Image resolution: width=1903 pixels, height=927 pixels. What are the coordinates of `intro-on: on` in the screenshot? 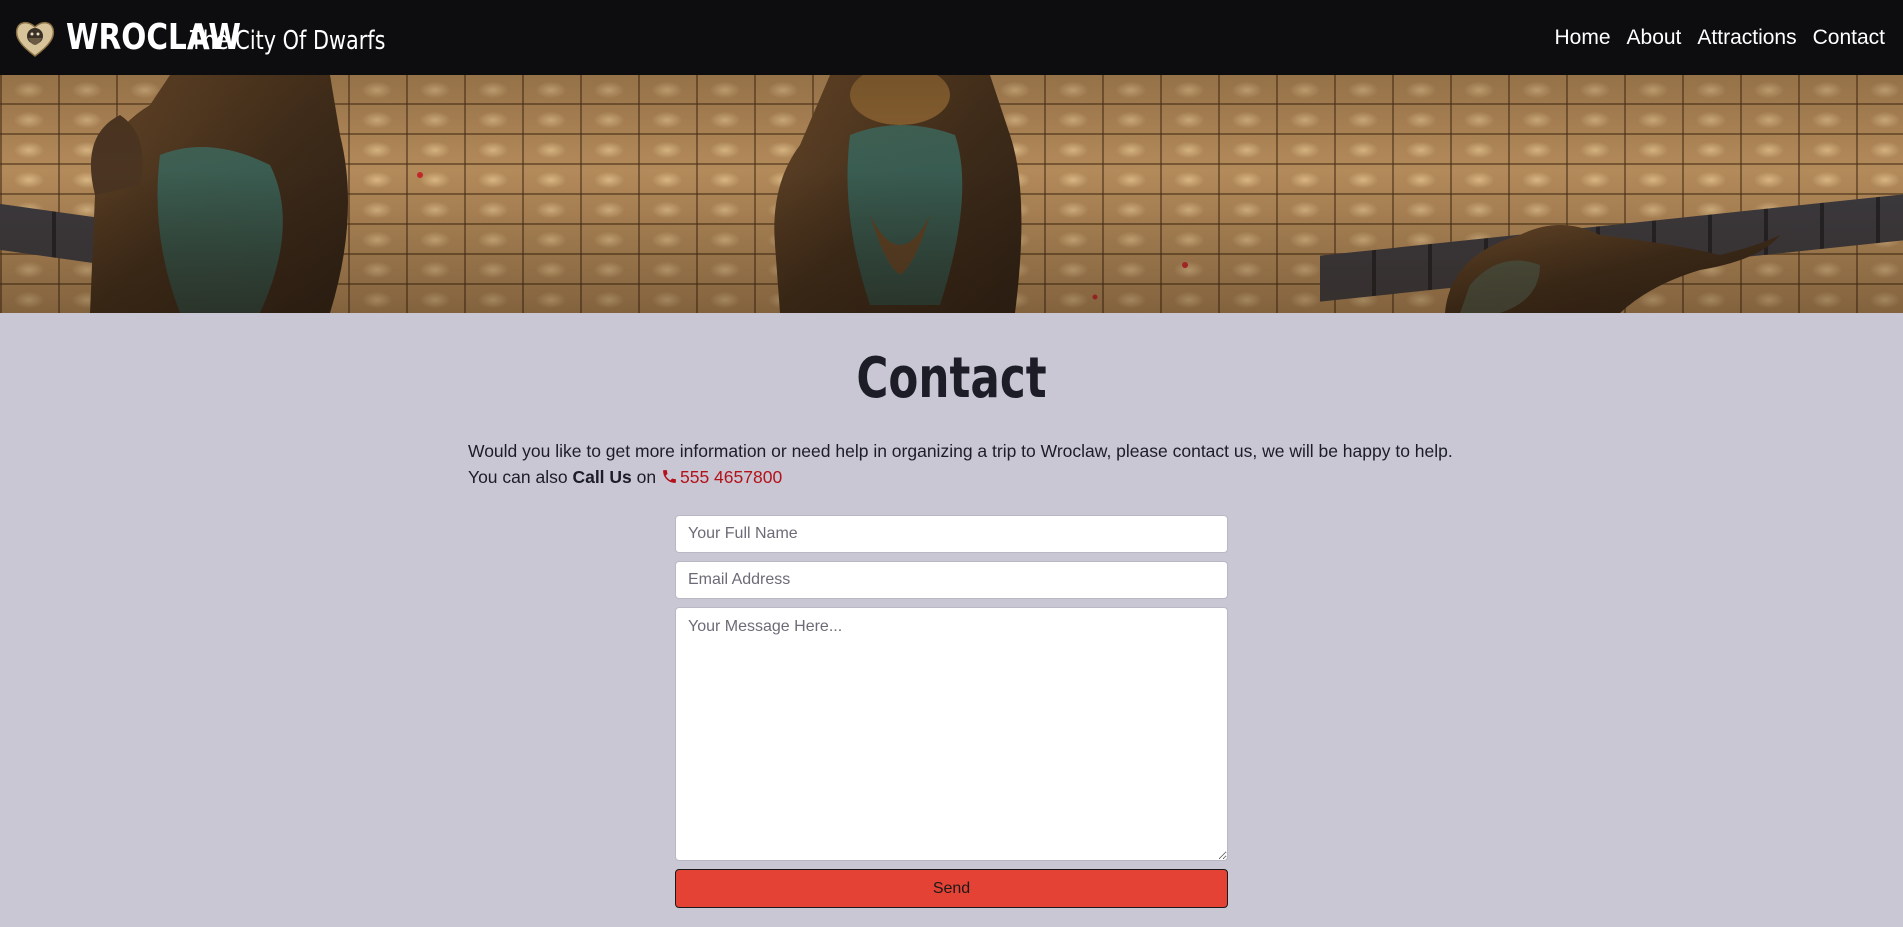 It's located at (646, 477).